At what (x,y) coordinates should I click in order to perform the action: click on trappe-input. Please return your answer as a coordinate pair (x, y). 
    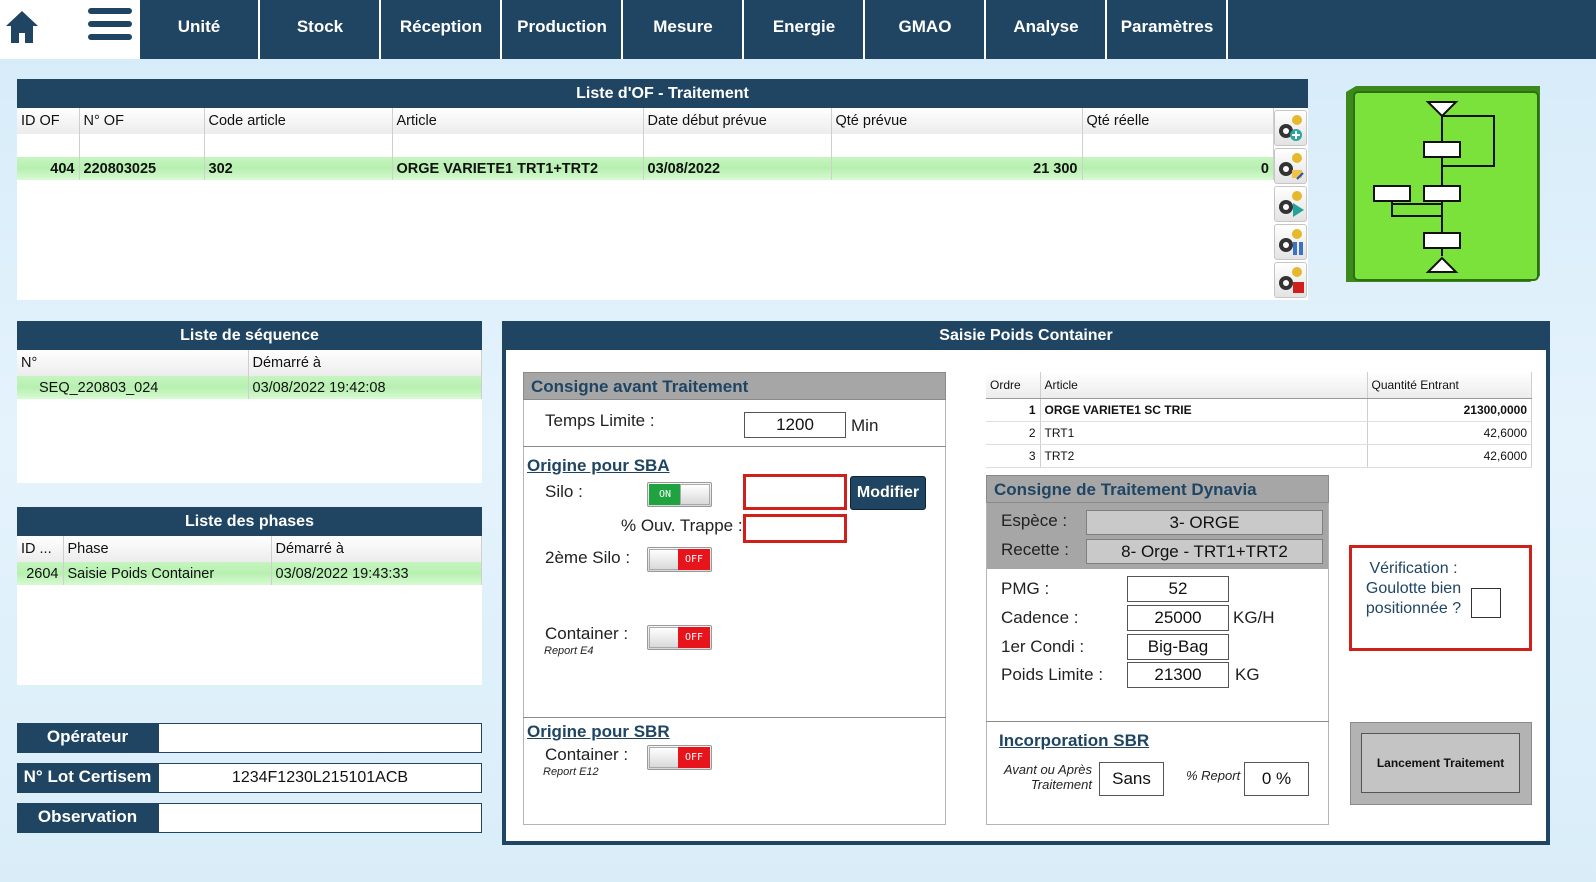
    Looking at the image, I should click on (795, 528).